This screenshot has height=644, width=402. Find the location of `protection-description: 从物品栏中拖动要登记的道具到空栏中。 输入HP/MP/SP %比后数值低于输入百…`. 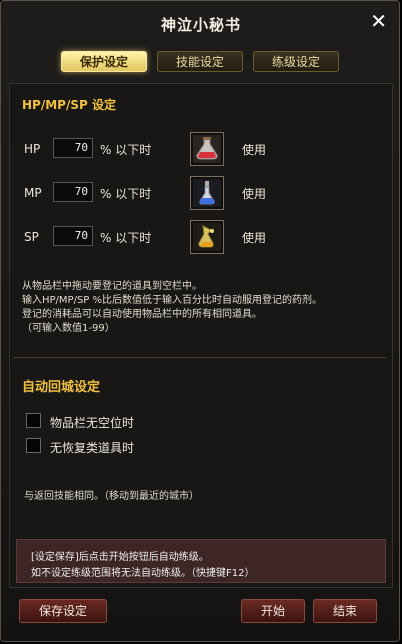

protection-description: 从物品栏中拖动要登记的道具到空栏中。 输入HP/MP/SP %比后数值低于输入百… is located at coordinates (202, 308).